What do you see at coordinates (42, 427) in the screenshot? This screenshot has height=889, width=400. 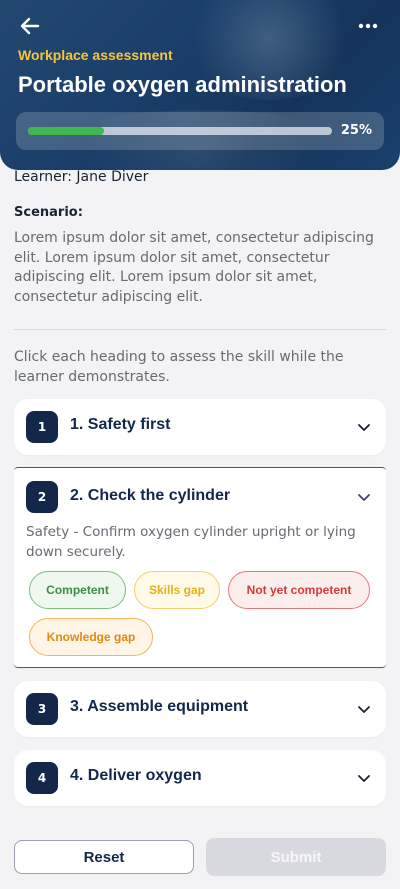 I see `skill-number-badge: 1` at bounding box center [42, 427].